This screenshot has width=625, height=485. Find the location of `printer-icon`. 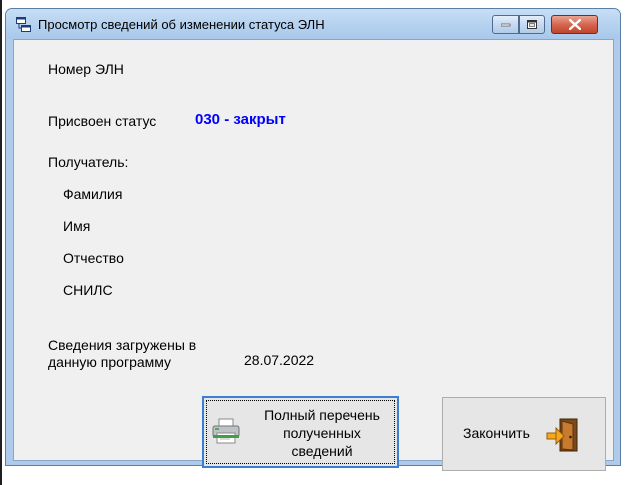

printer-icon is located at coordinates (226, 431).